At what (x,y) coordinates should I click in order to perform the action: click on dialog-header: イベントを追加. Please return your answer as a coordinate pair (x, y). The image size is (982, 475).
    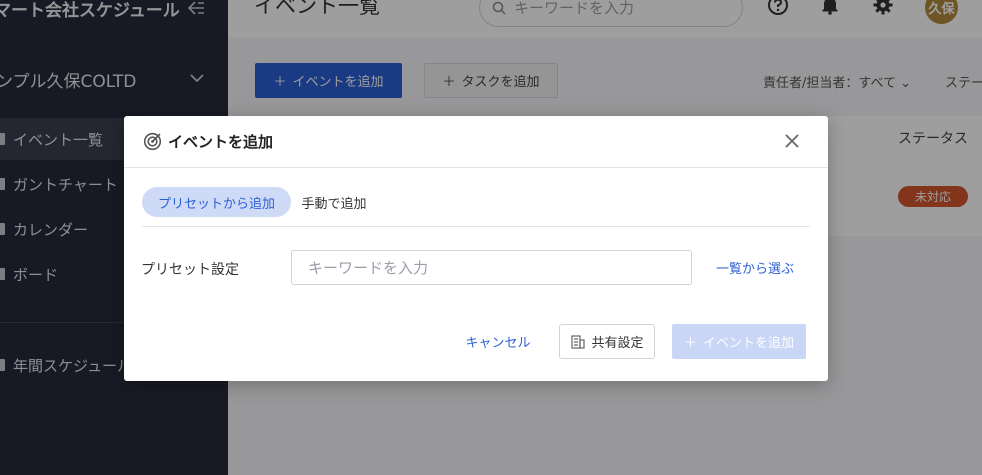
    Looking at the image, I should click on (476, 142).